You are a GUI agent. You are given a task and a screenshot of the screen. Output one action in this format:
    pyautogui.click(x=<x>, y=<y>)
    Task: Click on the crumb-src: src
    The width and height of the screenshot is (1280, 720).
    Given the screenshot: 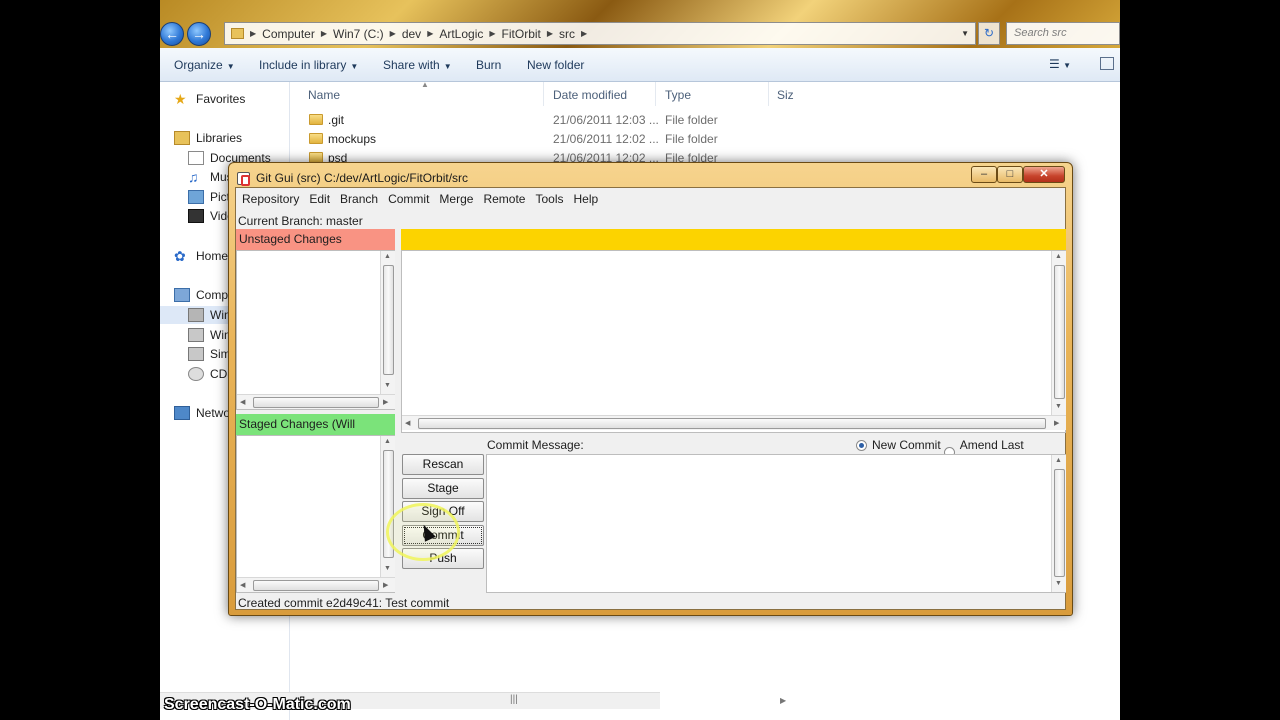 What is the action you would take?
    pyautogui.click(x=567, y=34)
    